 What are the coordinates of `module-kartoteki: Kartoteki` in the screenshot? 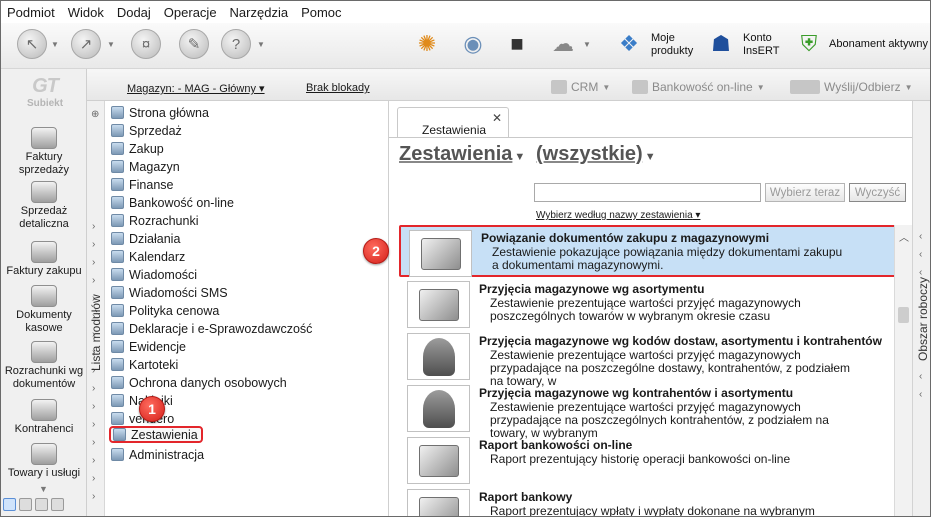 It's located at (144, 364).